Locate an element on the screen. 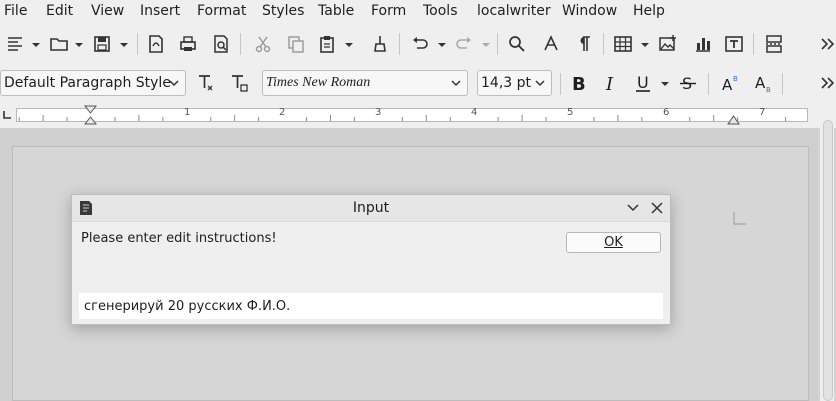  subscript-icon: AB is located at coordinates (763, 83).